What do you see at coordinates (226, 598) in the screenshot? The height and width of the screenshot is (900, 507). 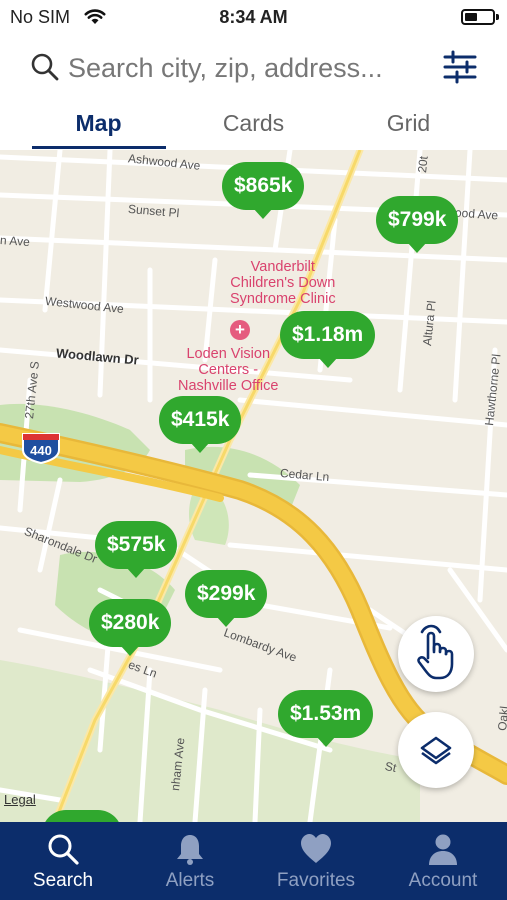 I see `price-pin: $299k` at bounding box center [226, 598].